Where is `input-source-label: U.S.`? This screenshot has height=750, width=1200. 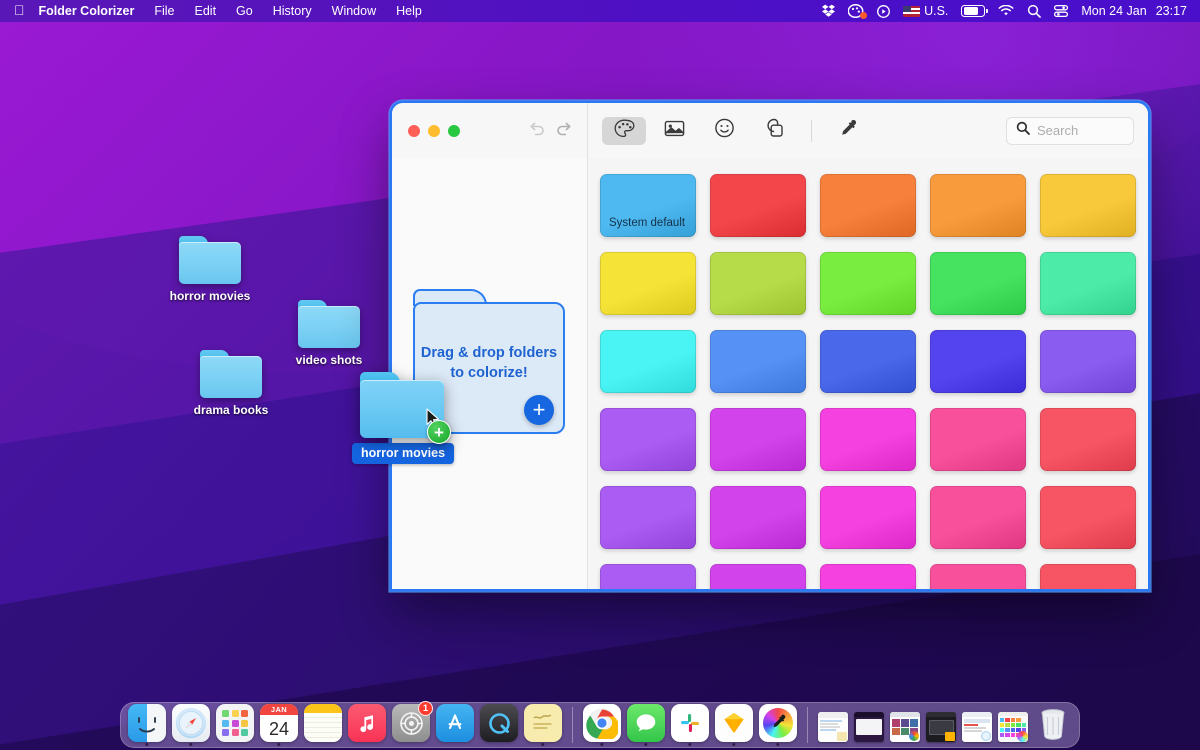
input-source-label: U.S. is located at coordinates (936, 11).